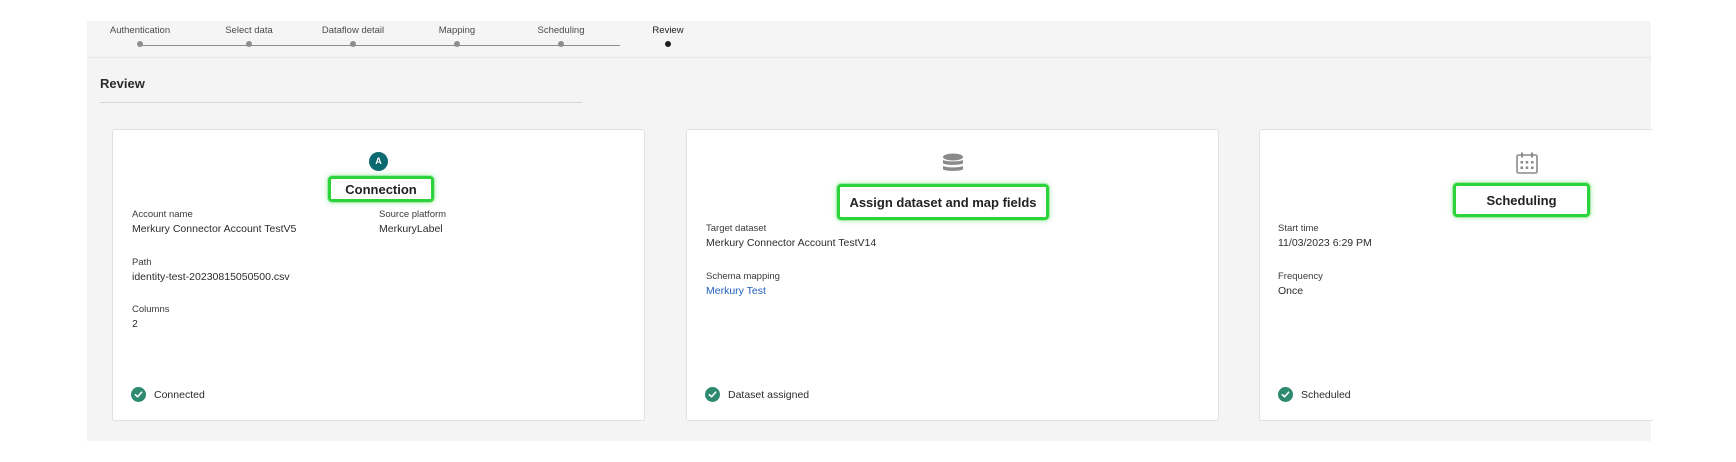  Describe the element at coordinates (140, 30) in the screenshot. I see `step-label: Authentication` at that location.